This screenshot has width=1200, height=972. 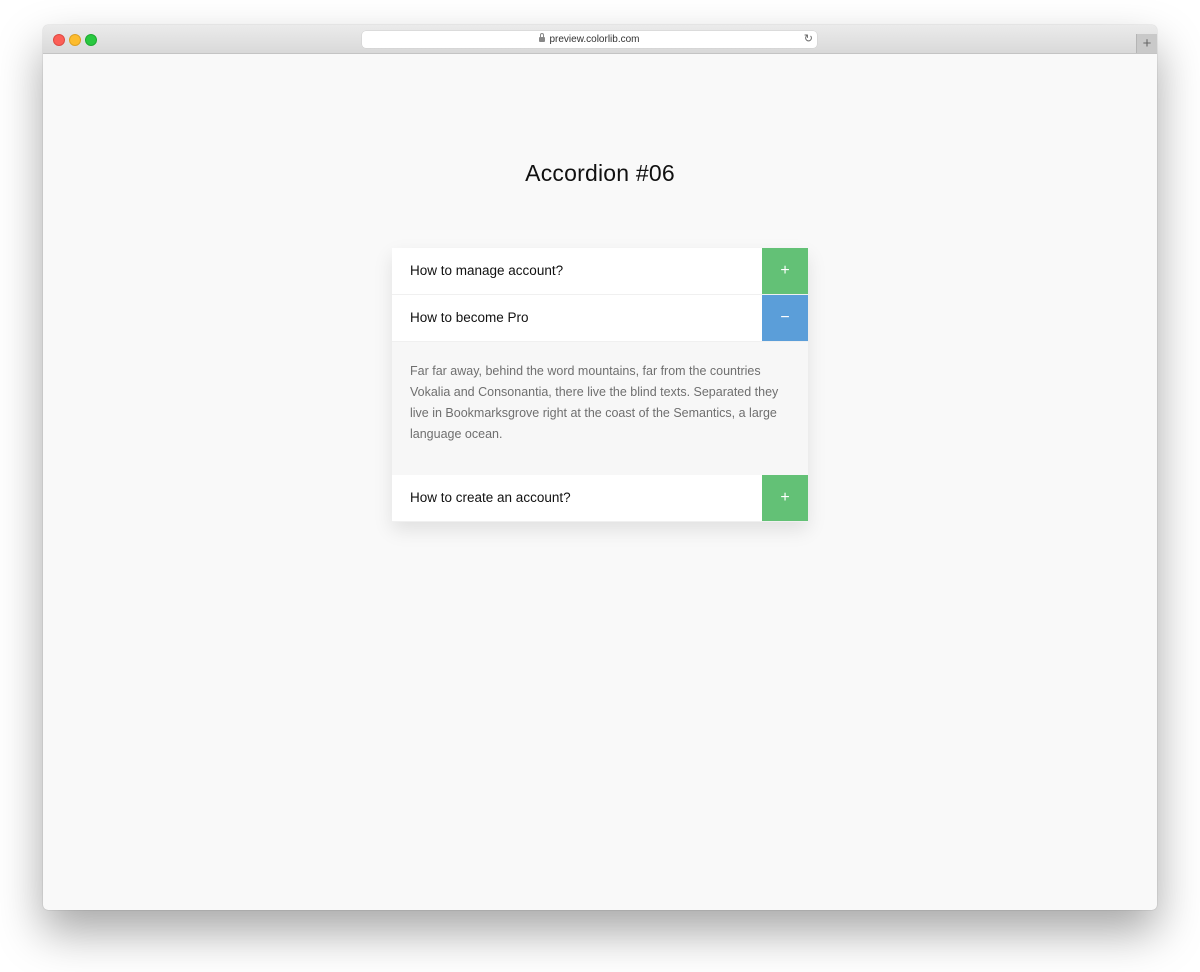 I want to click on accordion-question: How to manage account?, so click(x=487, y=270).